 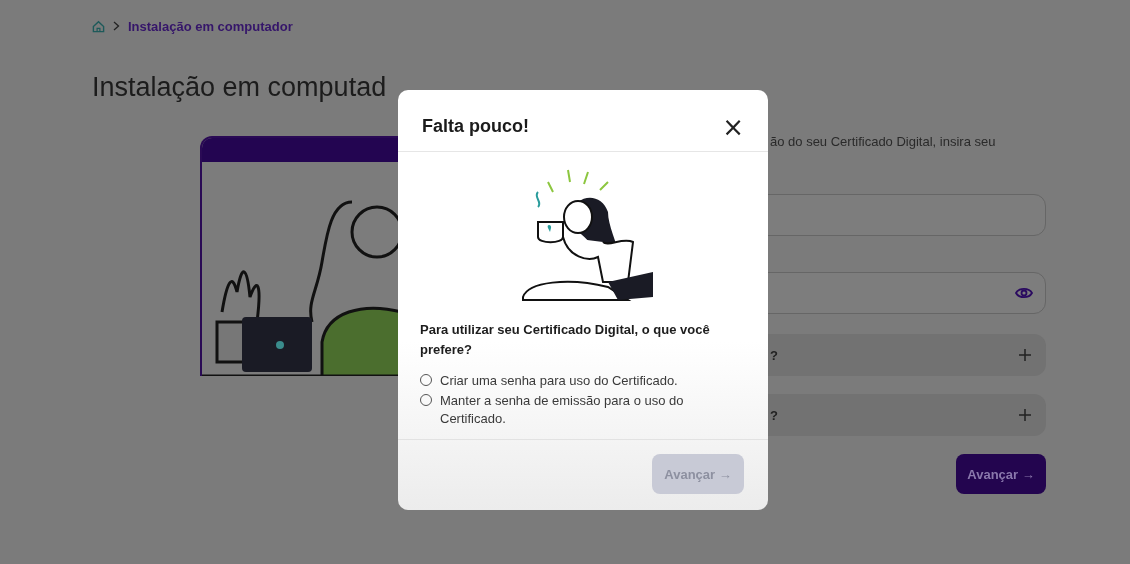 I want to click on breadcrumb-current: Instalação em computador, so click(x=210, y=26).